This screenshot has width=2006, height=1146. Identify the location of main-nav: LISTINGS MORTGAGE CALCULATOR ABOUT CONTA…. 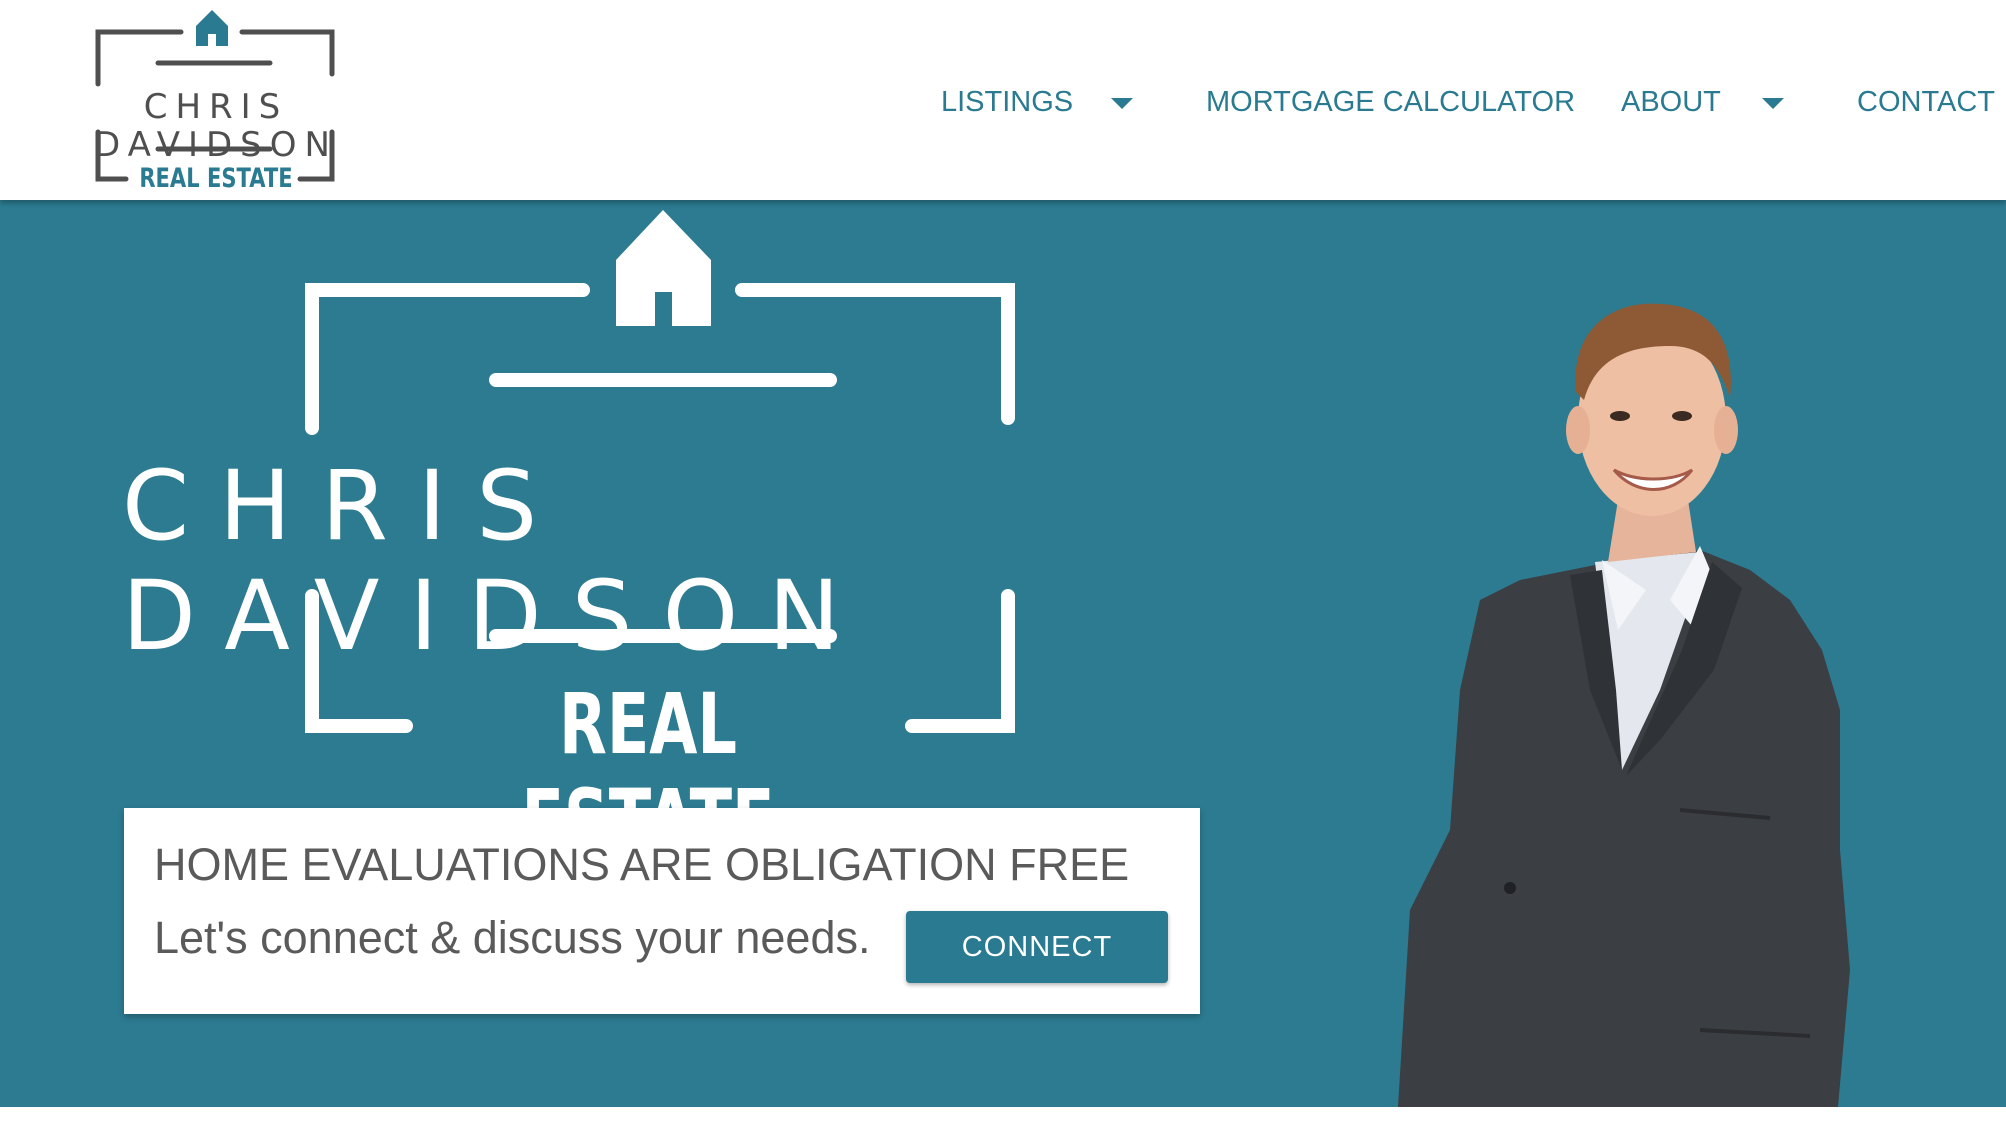
(1003, 102).